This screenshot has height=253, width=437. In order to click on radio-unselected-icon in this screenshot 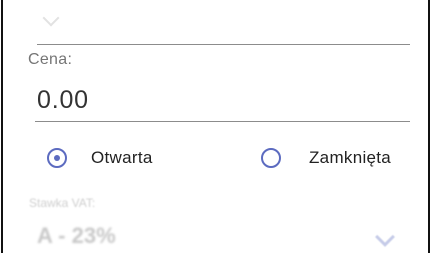, I will do `click(271, 158)`.